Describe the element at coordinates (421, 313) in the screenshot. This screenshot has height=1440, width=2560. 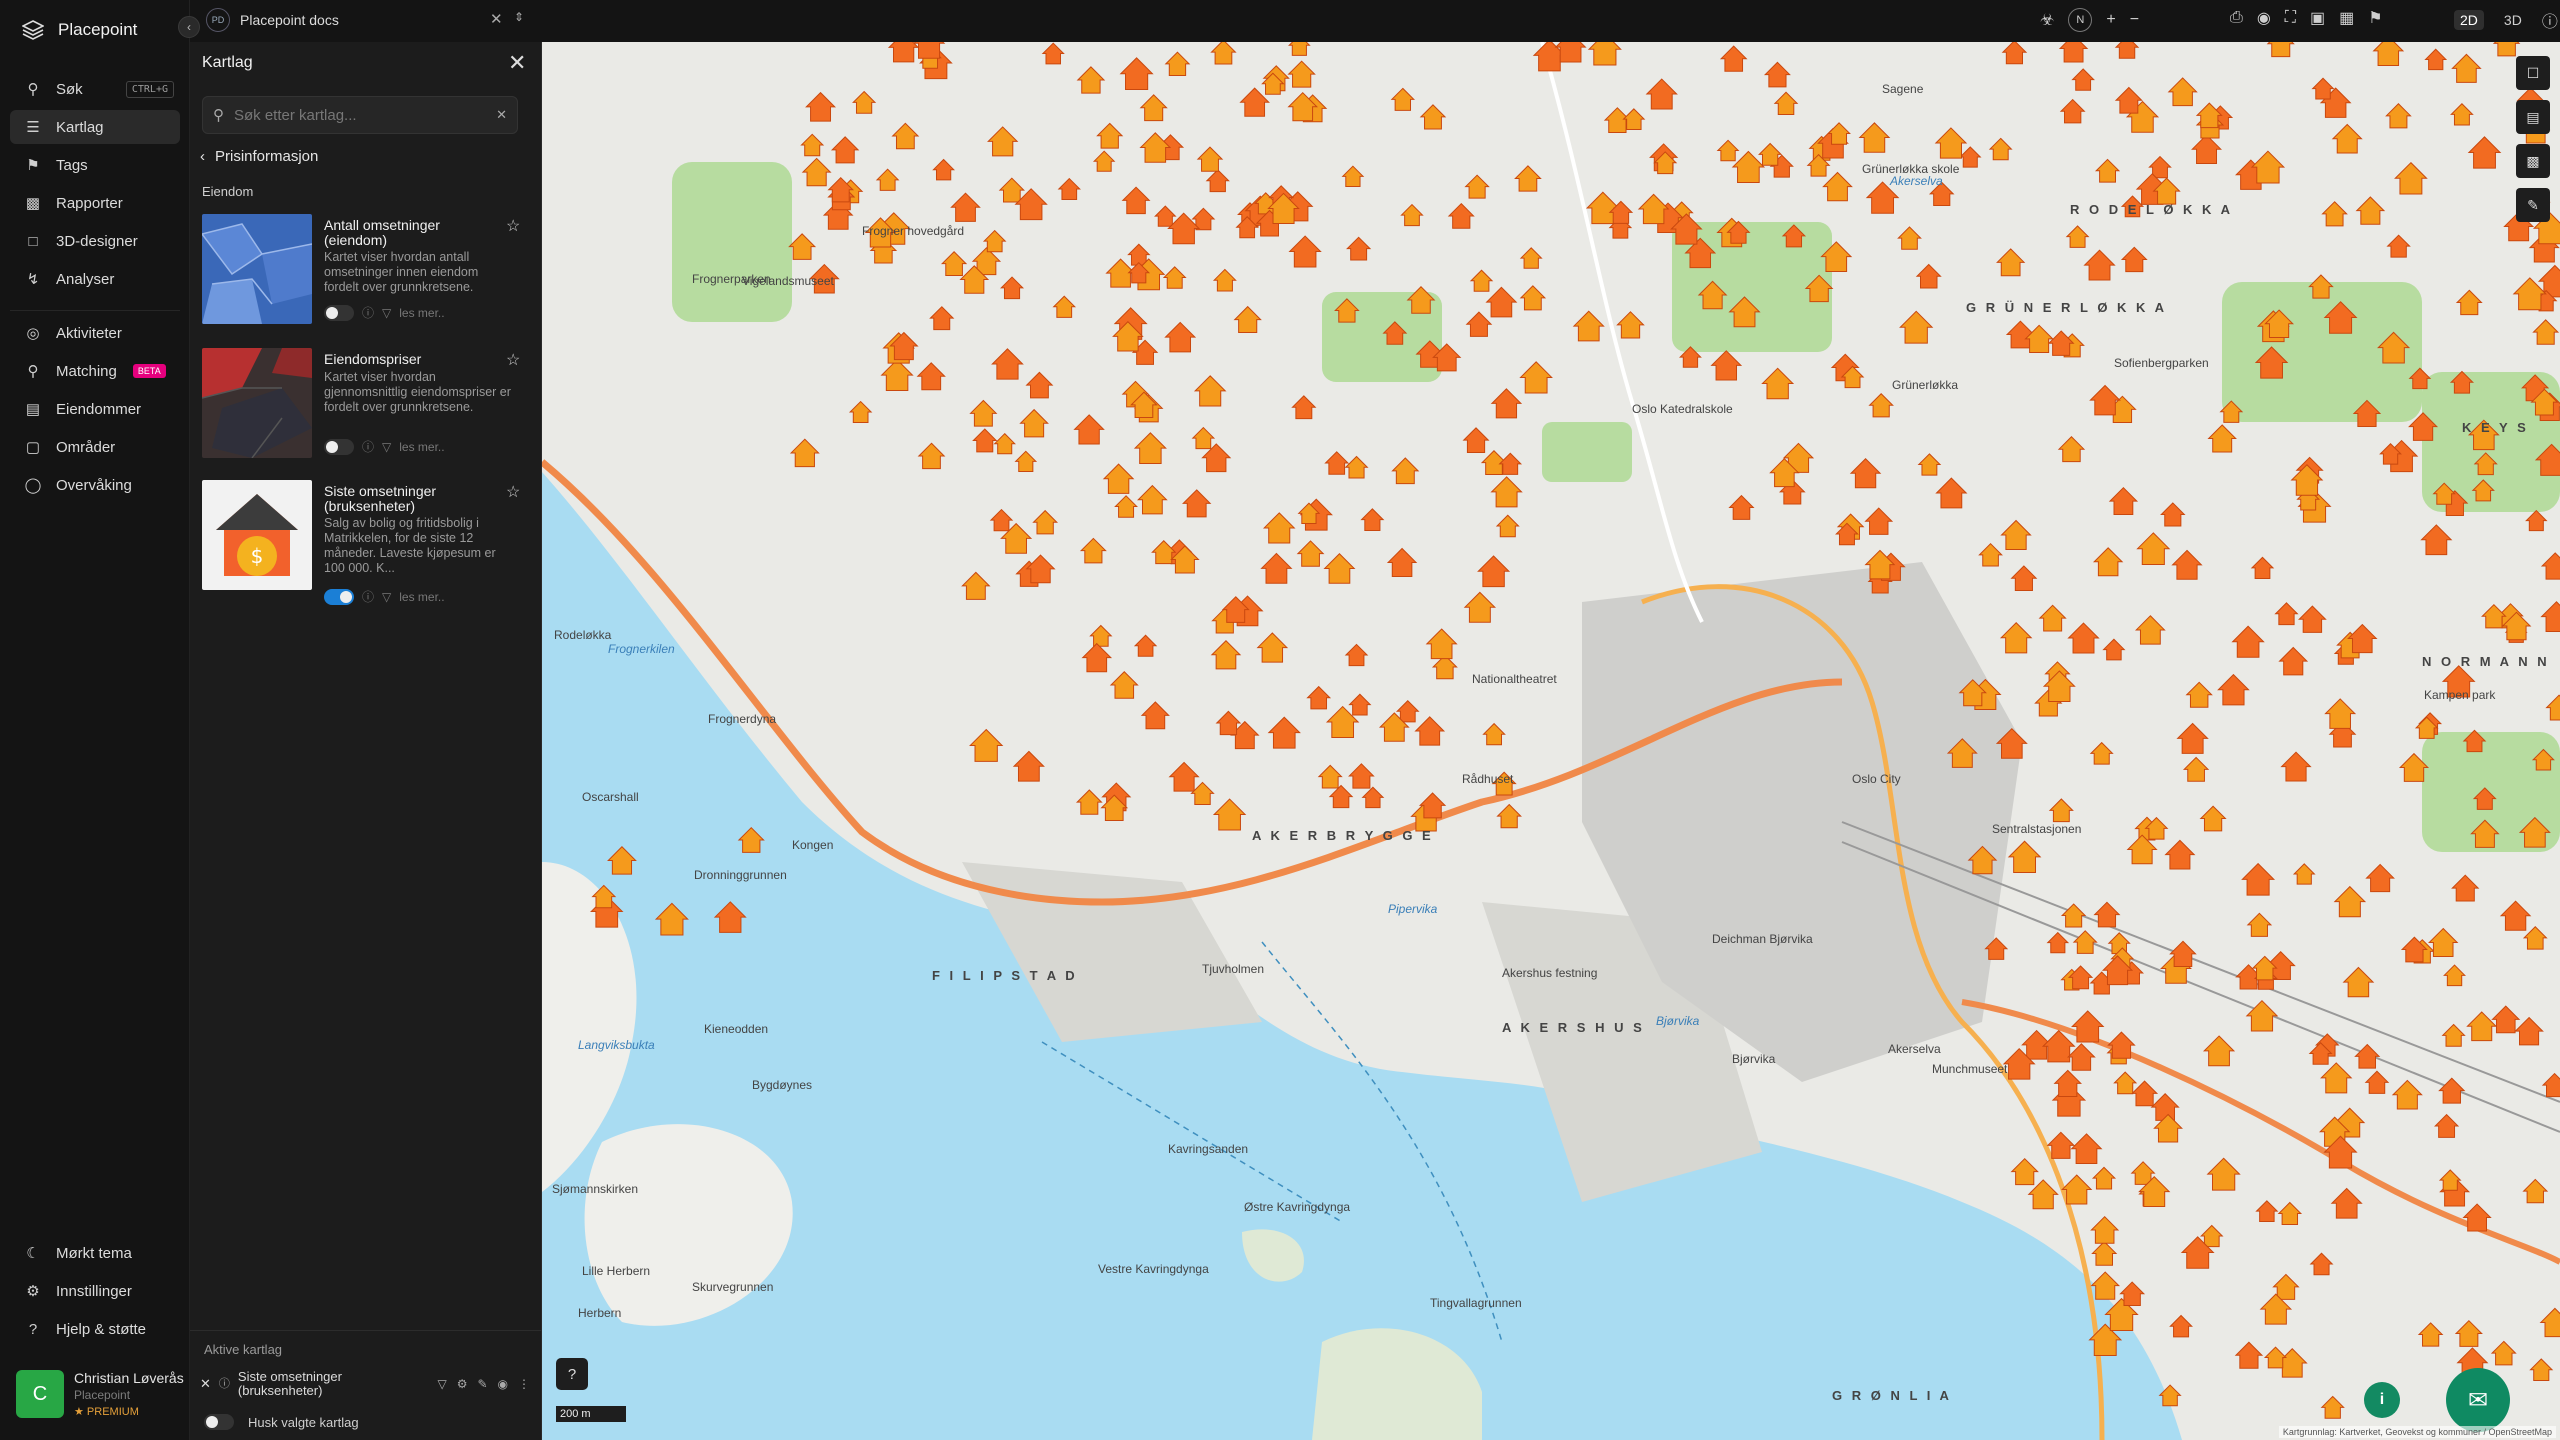
I see `read-more-link: les mer..` at that location.